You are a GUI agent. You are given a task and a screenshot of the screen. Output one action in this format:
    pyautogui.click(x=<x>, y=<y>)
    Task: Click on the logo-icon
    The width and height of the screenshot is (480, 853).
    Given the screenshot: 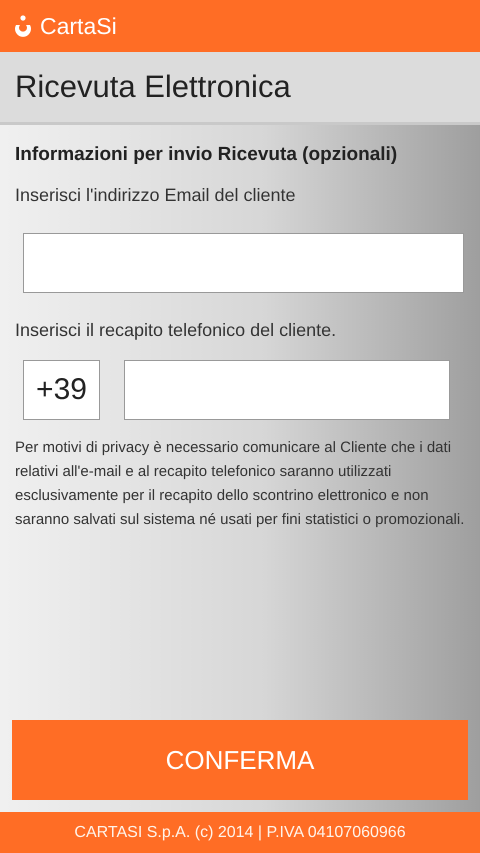 What is the action you would take?
    pyautogui.click(x=23, y=26)
    